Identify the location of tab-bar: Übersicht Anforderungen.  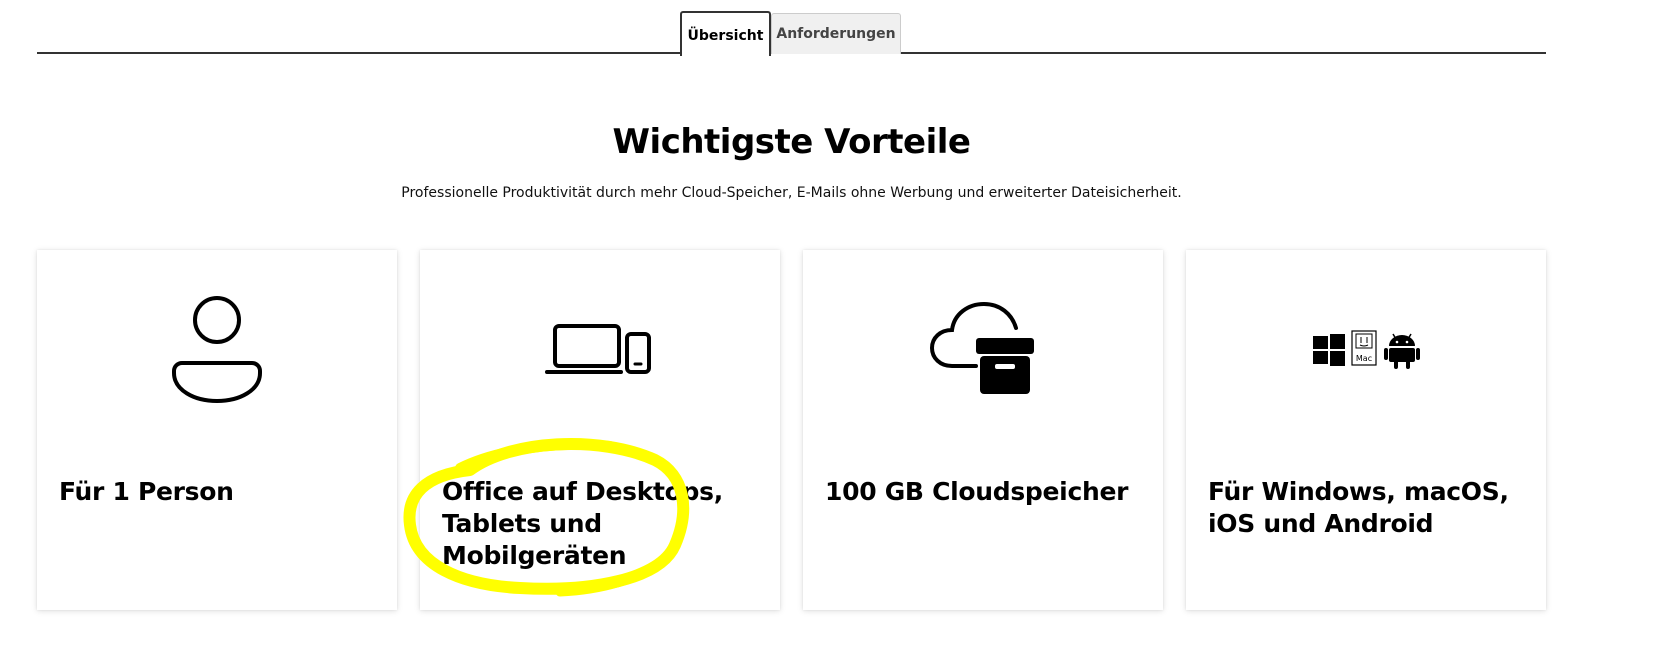
(790, 32).